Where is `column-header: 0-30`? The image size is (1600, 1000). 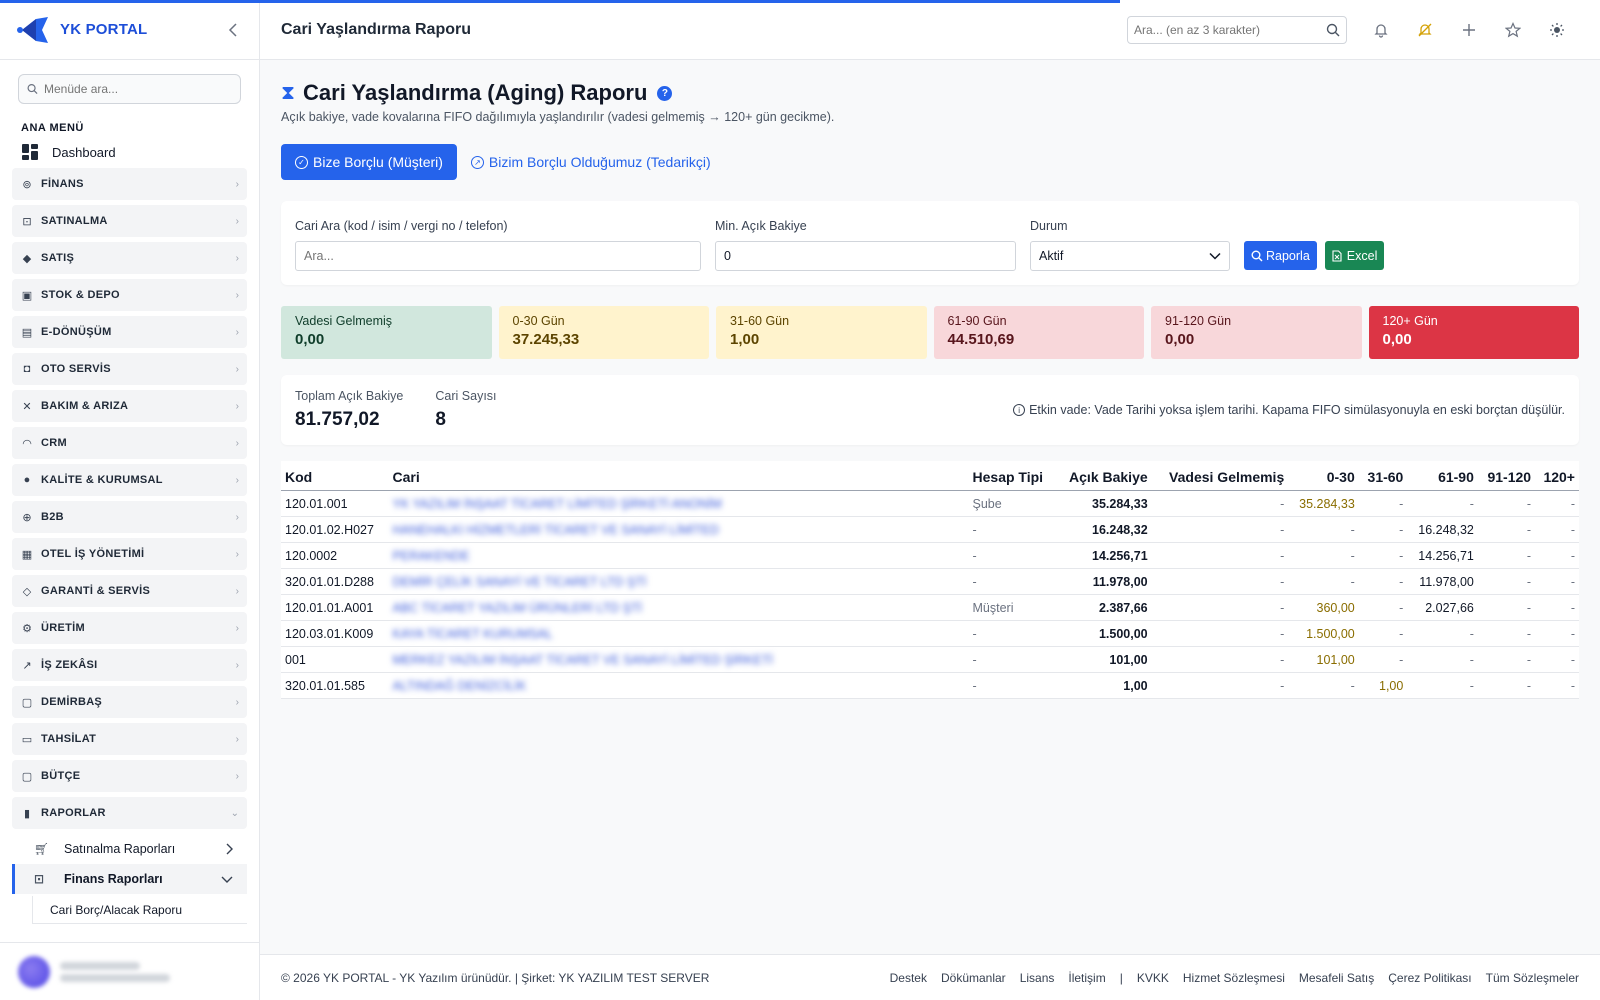
column-header: 0-30 is located at coordinates (1323, 476).